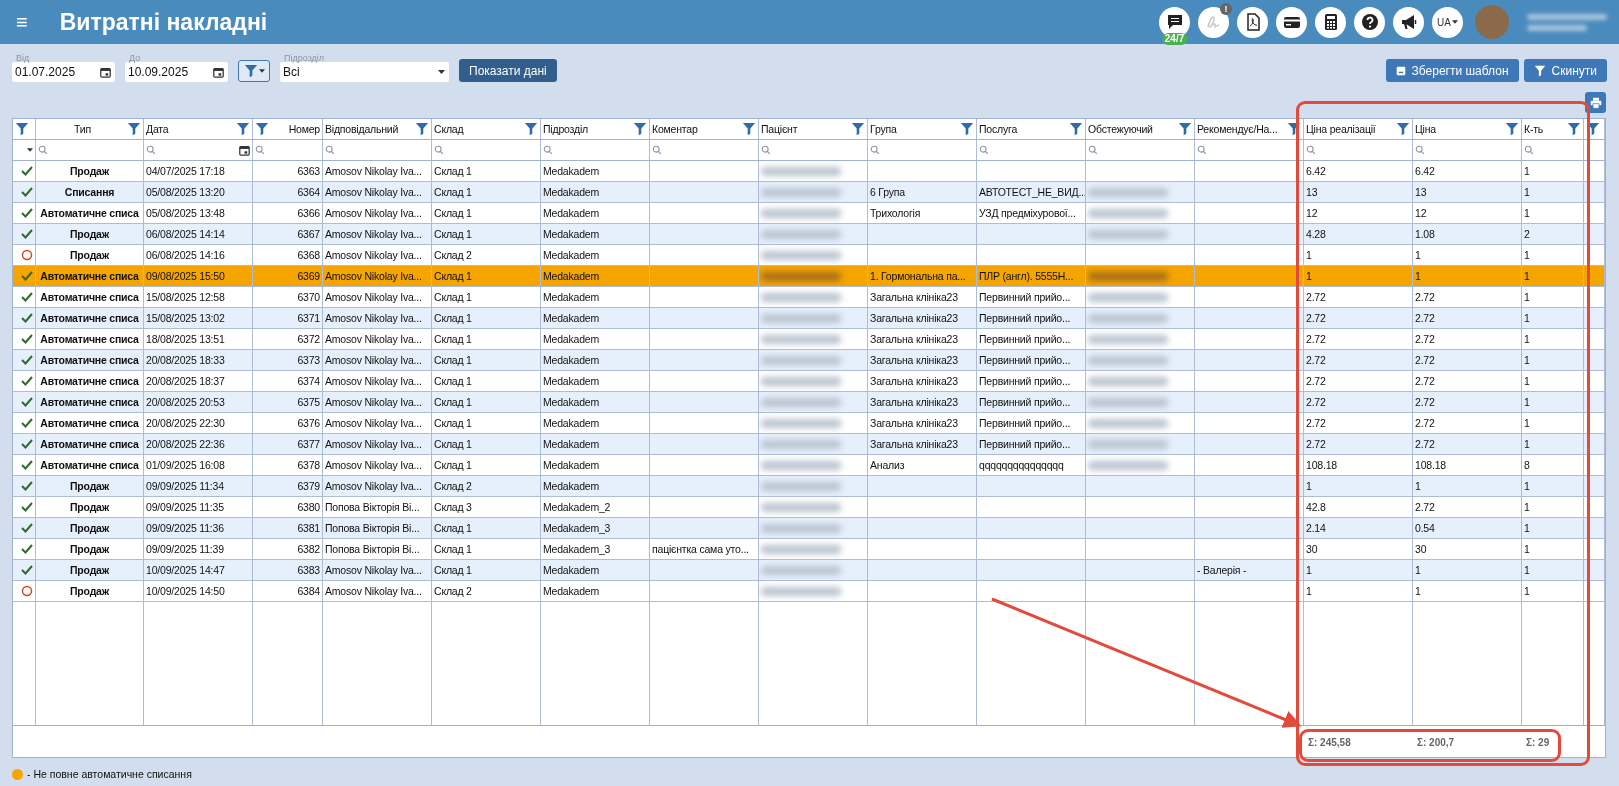 This screenshot has width=1619, height=786. What do you see at coordinates (370, 129) in the screenshot?
I see `column-header: Відповідальний` at bounding box center [370, 129].